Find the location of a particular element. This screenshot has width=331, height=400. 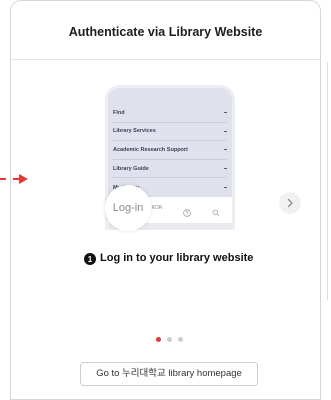

menu-item-academic-research-support: Academic Research Support is located at coordinates (170, 150).